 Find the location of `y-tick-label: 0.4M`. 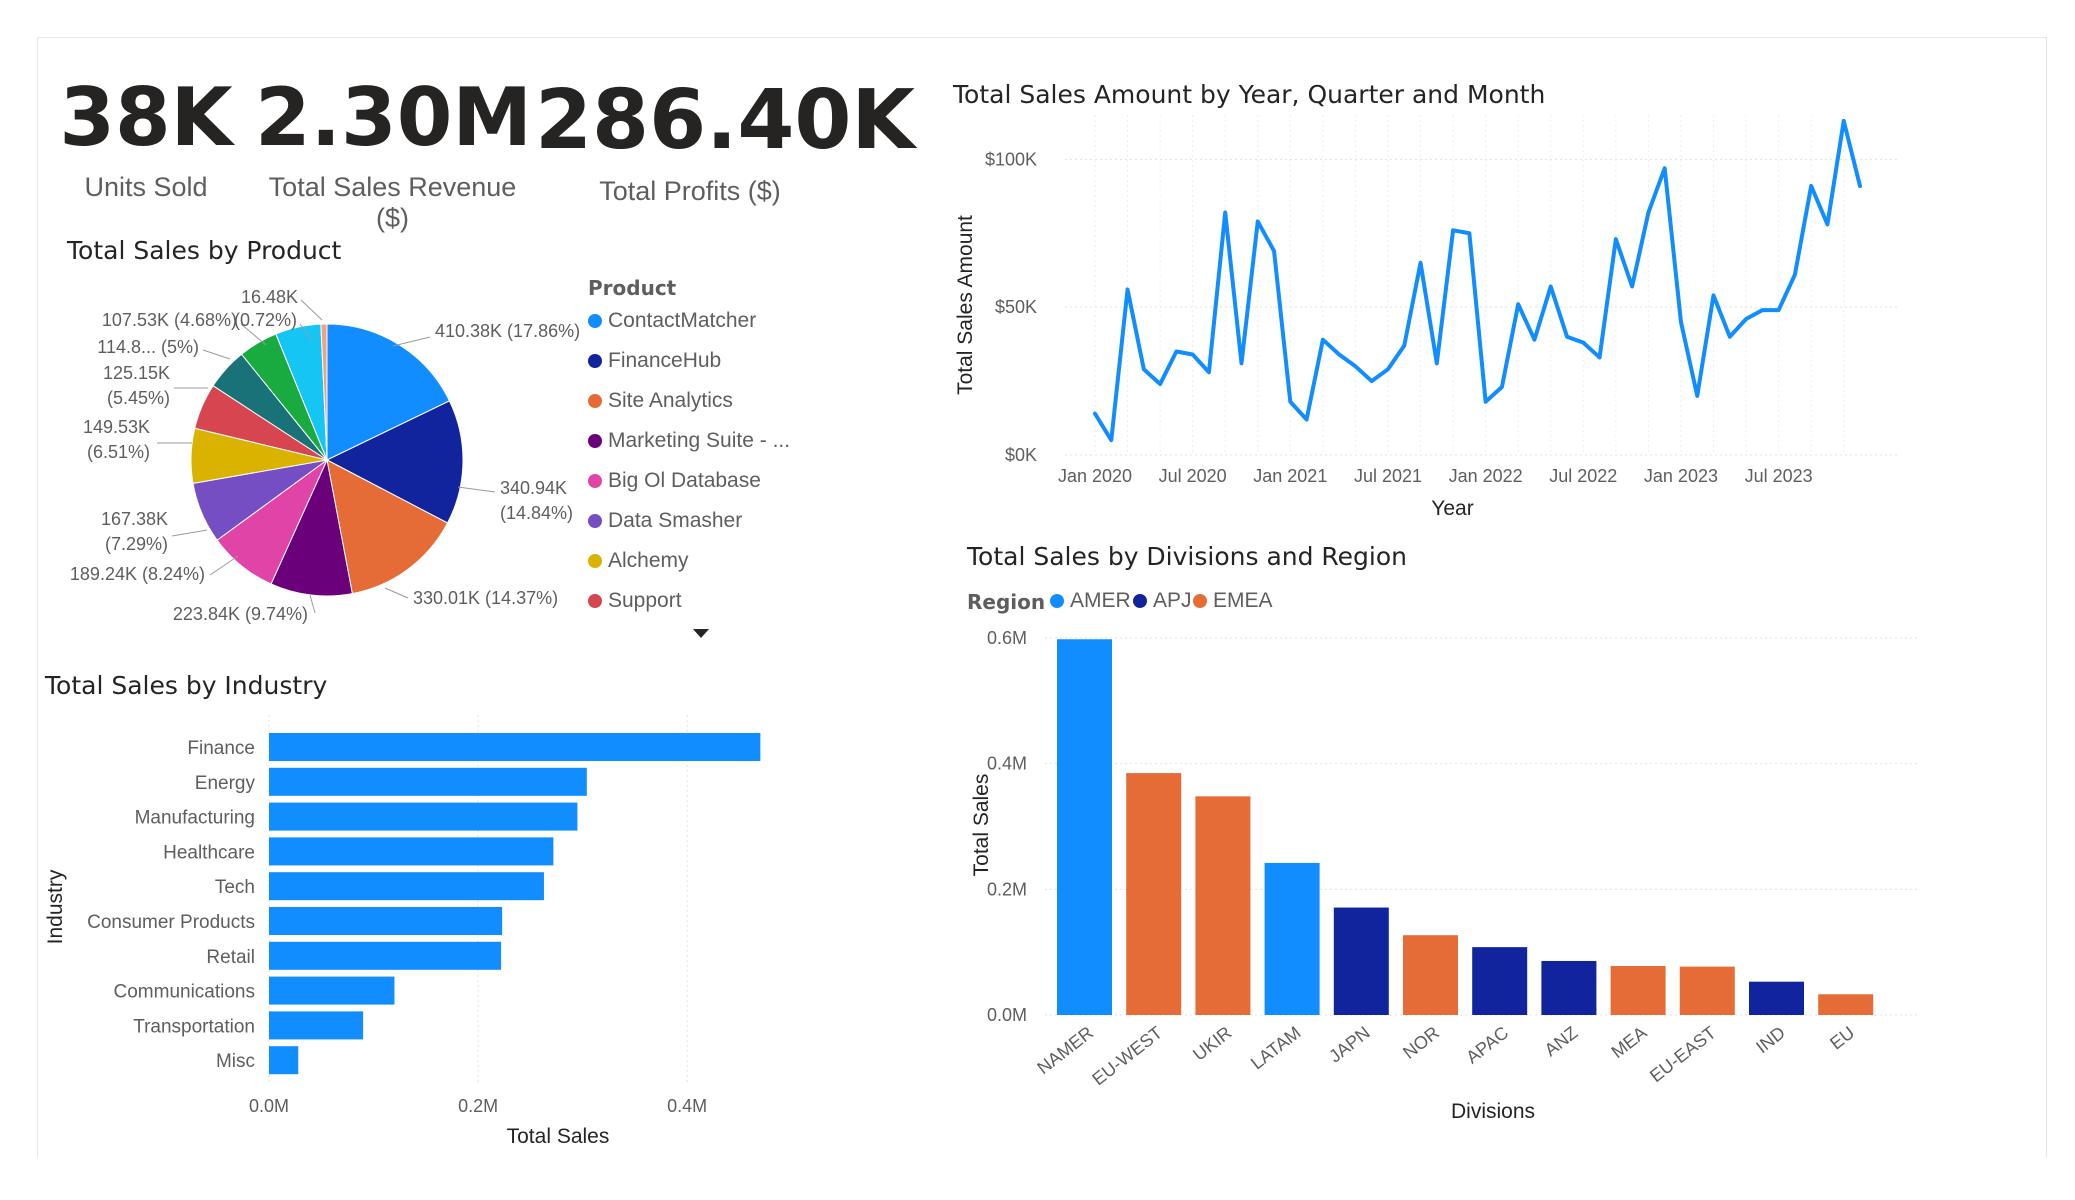

y-tick-label: 0.4M is located at coordinates (1007, 764).